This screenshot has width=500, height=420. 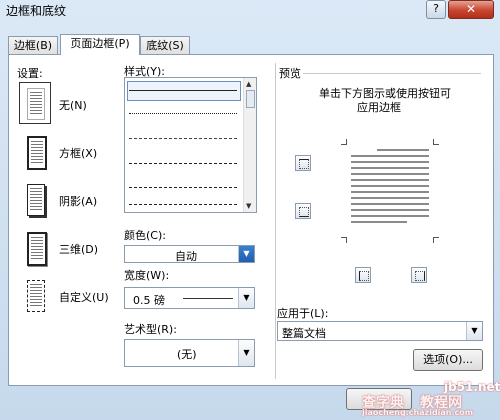 What do you see at coordinates (145, 235) in the screenshot?
I see `color-heading: 颜色(C):` at bounding box center [145, 235].